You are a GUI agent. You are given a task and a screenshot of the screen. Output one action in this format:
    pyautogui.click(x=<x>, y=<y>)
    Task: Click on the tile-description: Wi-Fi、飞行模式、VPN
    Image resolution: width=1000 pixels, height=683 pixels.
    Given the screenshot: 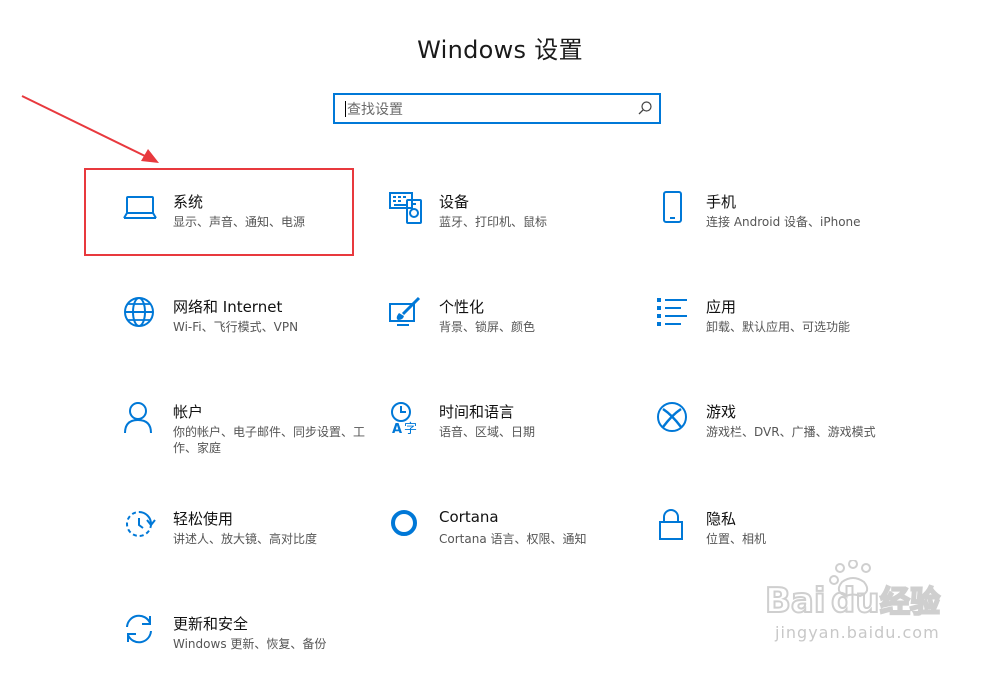 What is the action you would take?
    pyautogui.click(x=236, y=327)
    